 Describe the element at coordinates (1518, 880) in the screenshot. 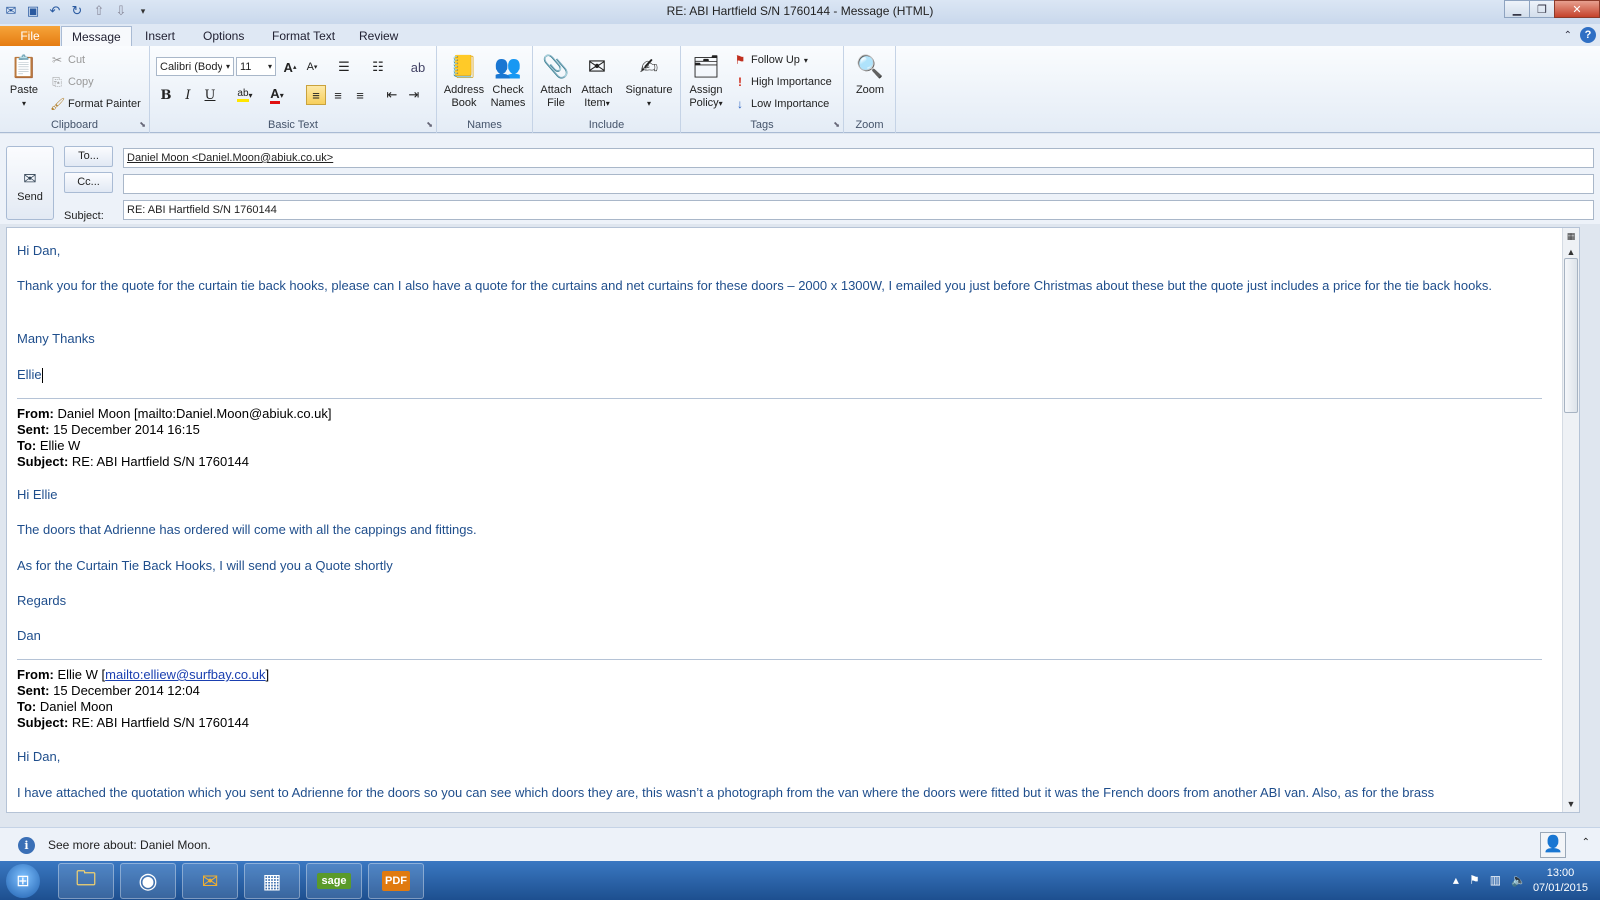

I see `volume-icon: 🔈` at that location.